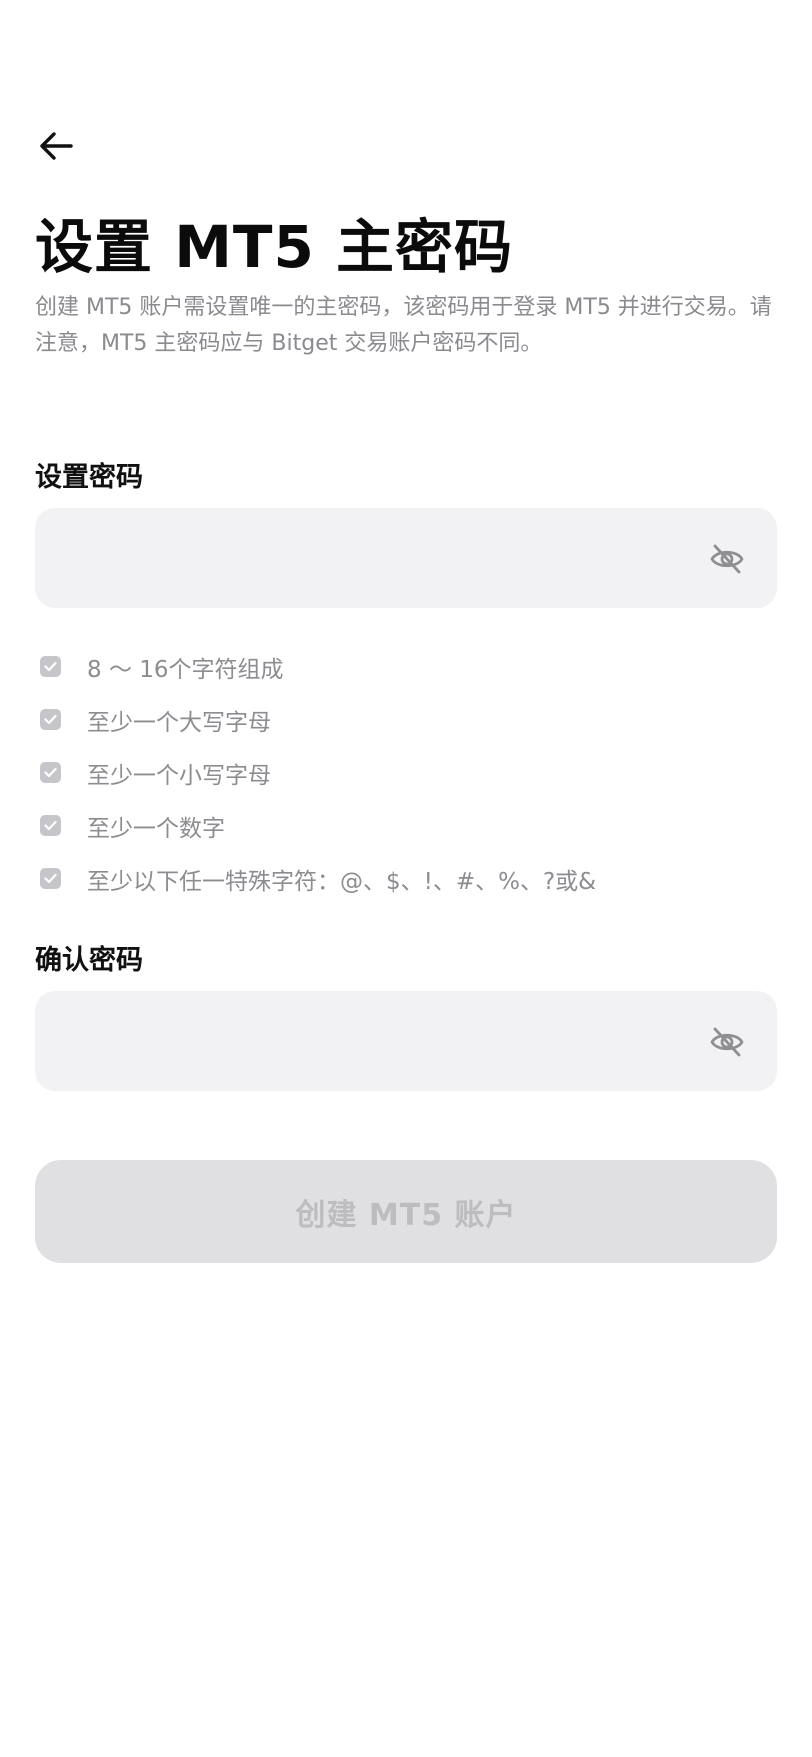  Describe the element at coordinates (179, 722) in the screenshot. I see `rule-text: 至少一个大写字母` at that location.